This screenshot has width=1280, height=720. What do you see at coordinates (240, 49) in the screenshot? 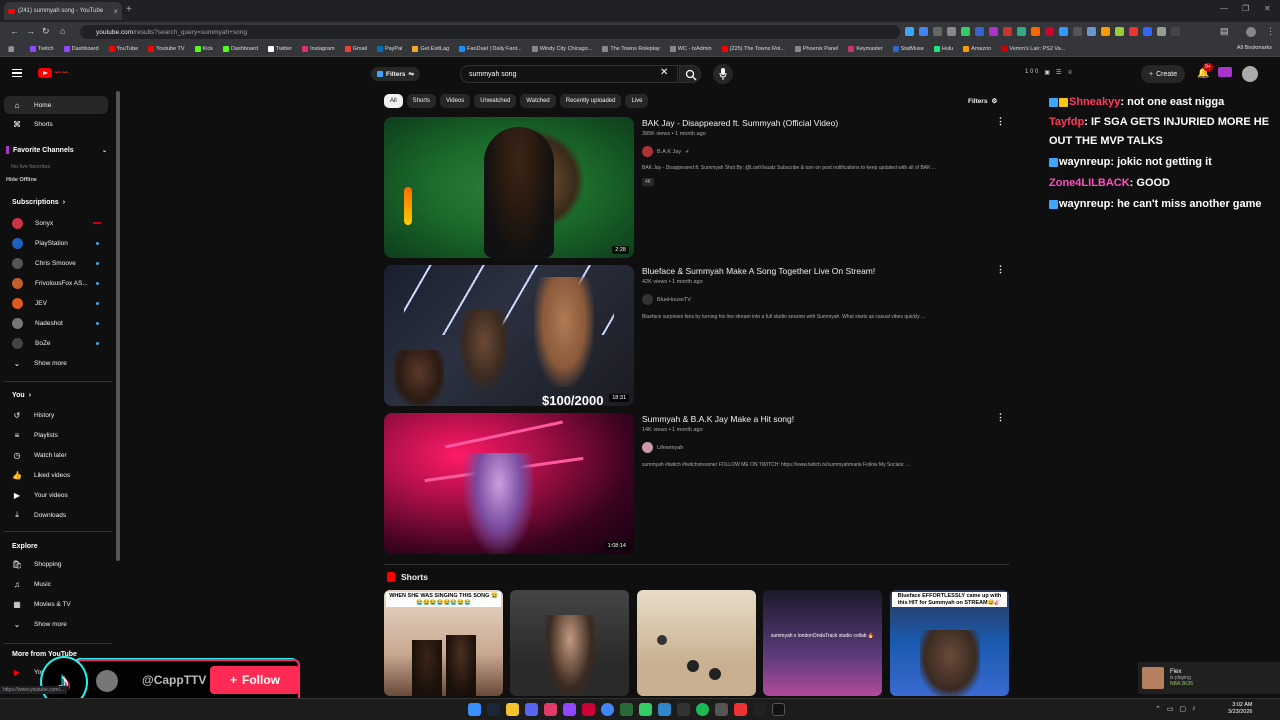
I see `bookmark-item: Dashboard` at bounding box center [240, 49].